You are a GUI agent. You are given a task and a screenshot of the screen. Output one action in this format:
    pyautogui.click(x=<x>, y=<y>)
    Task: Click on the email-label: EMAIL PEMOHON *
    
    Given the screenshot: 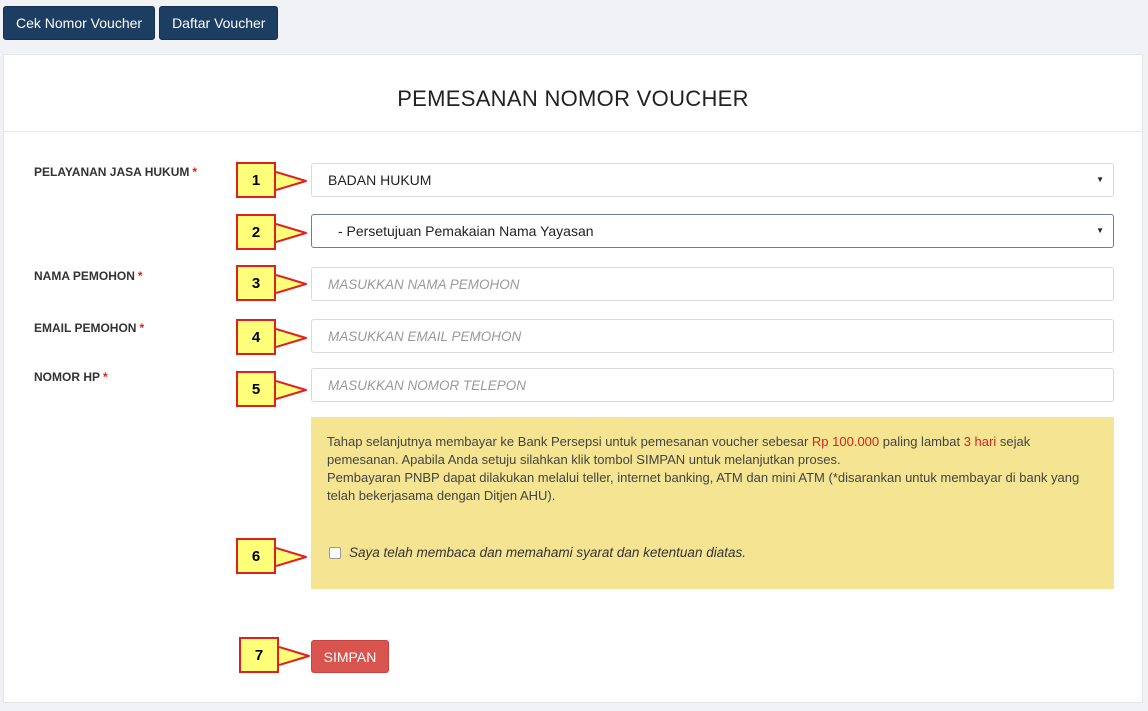 What is the action you would take?
    pyautogui.click(x=89, y=328)
    